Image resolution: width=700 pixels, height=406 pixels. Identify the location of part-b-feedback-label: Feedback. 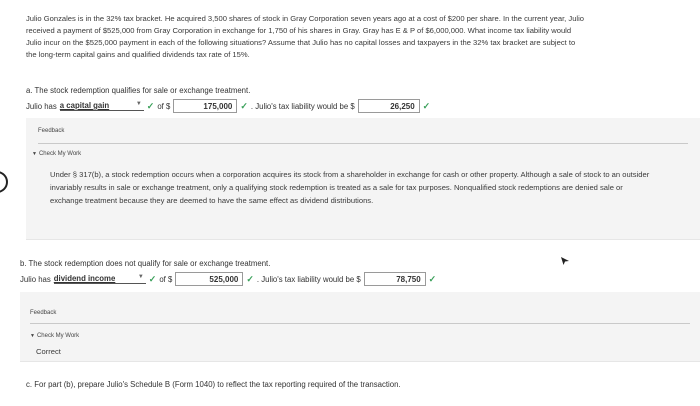
(43, 313).